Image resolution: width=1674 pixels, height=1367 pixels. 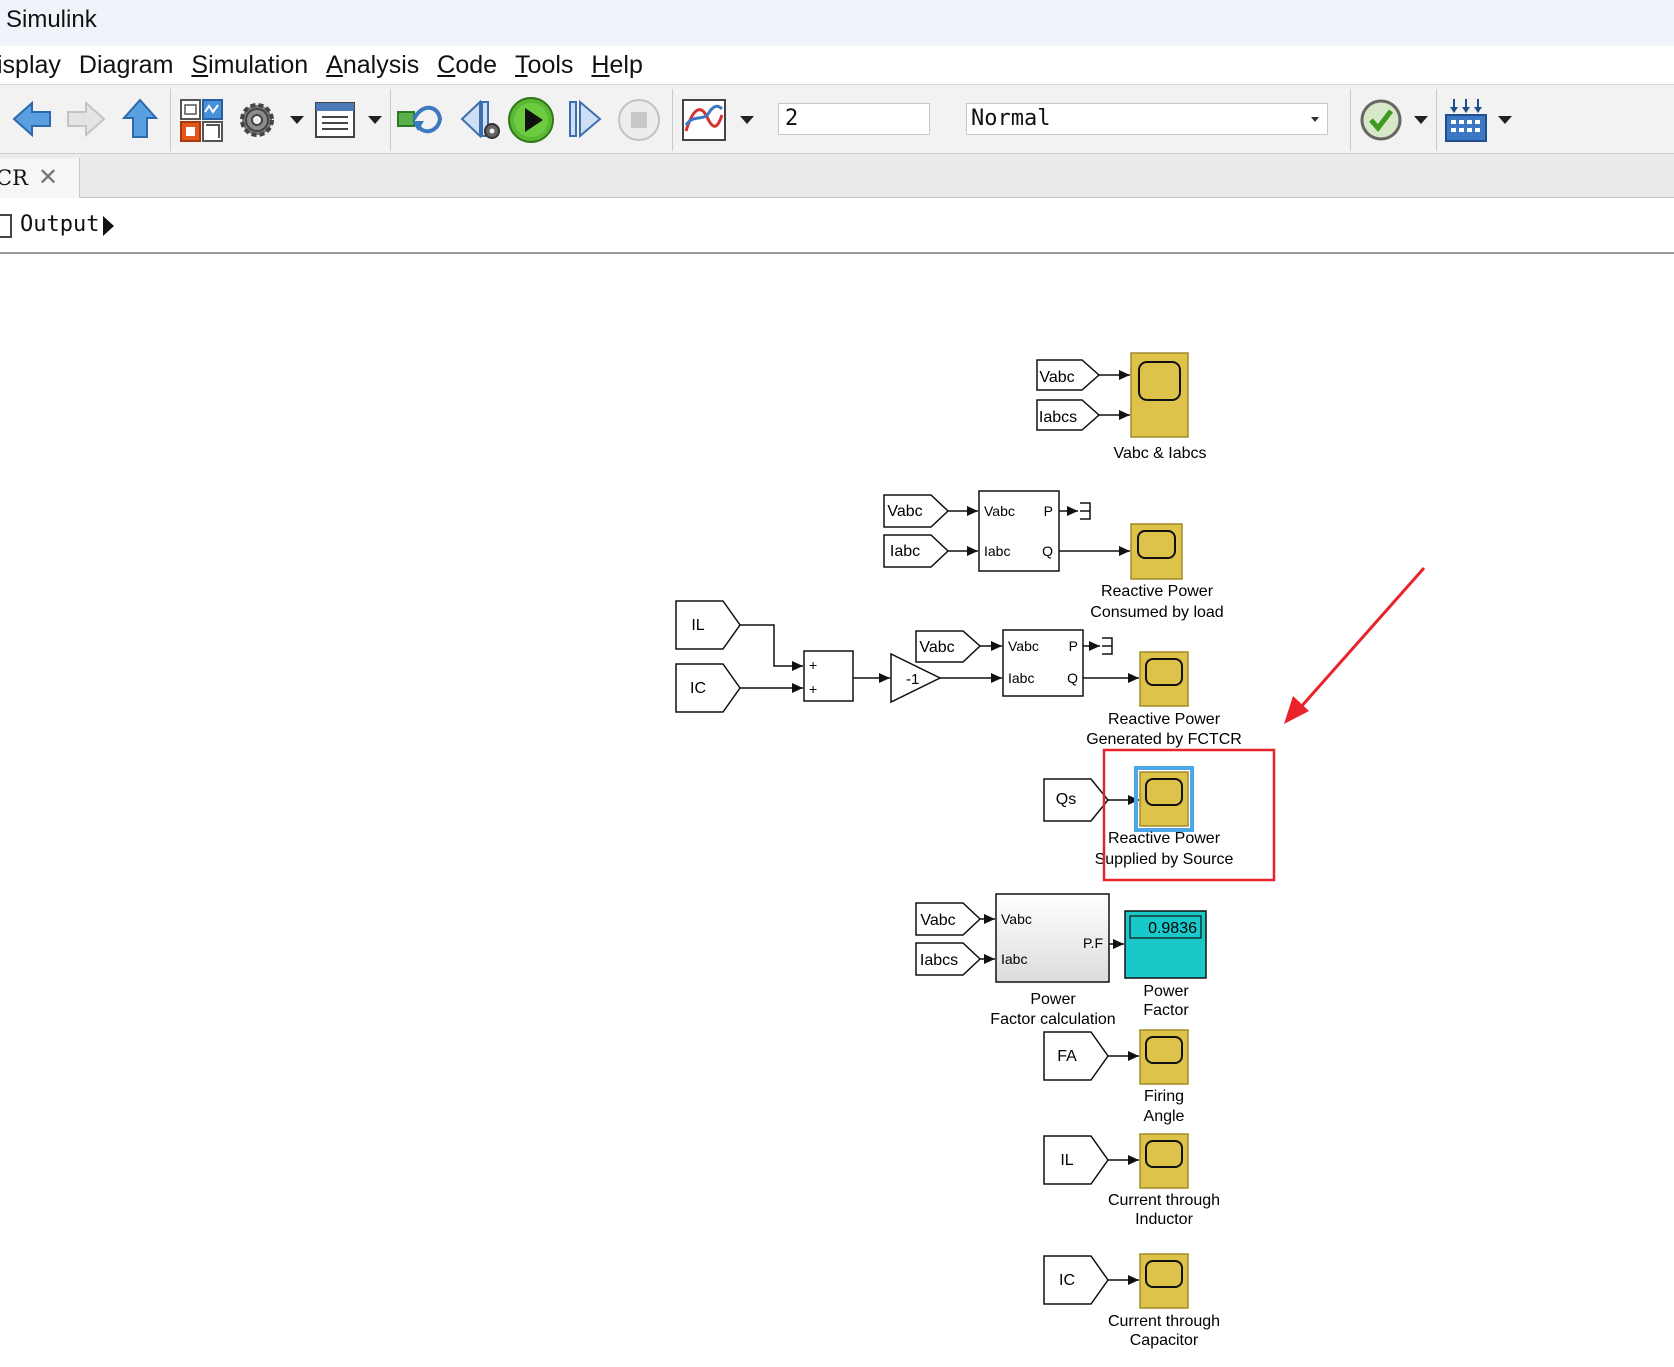 What do you see at coordinates (854, 119) in the screenshot?
I see `stop-time-input: 2` at bounding box center [854, 119].